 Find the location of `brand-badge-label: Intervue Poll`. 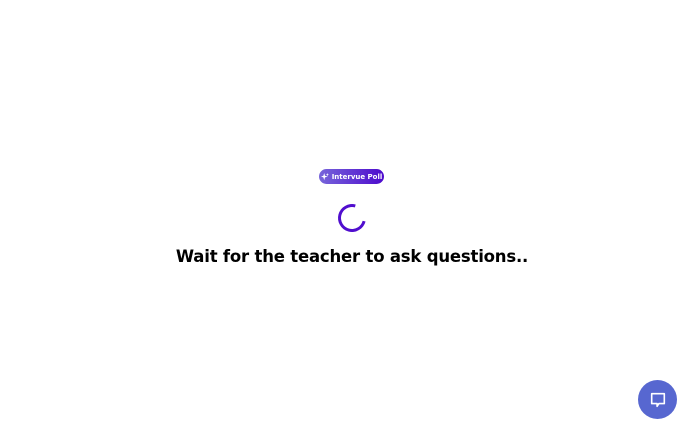

brand-badge-label: Intervue Poll is located at coordinates (357, 176).